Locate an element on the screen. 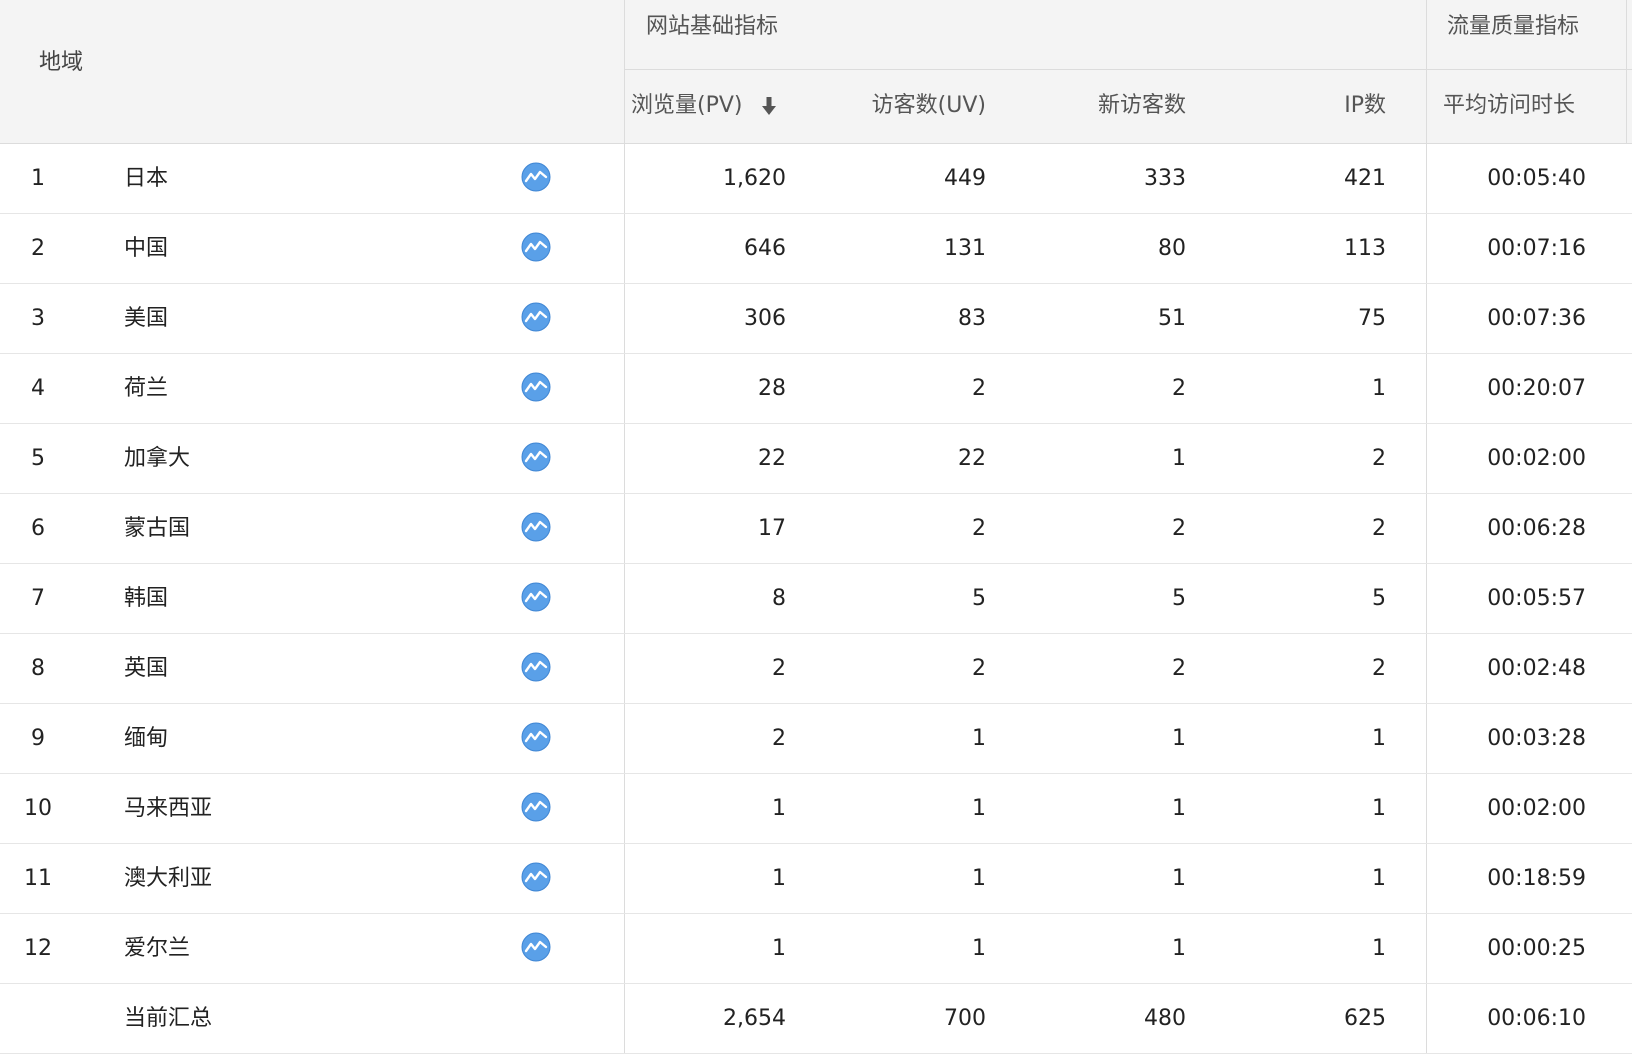  table-row: 6 蒙古国 17 2 2 2 00:06:28 is located at coordinates (816, 529).